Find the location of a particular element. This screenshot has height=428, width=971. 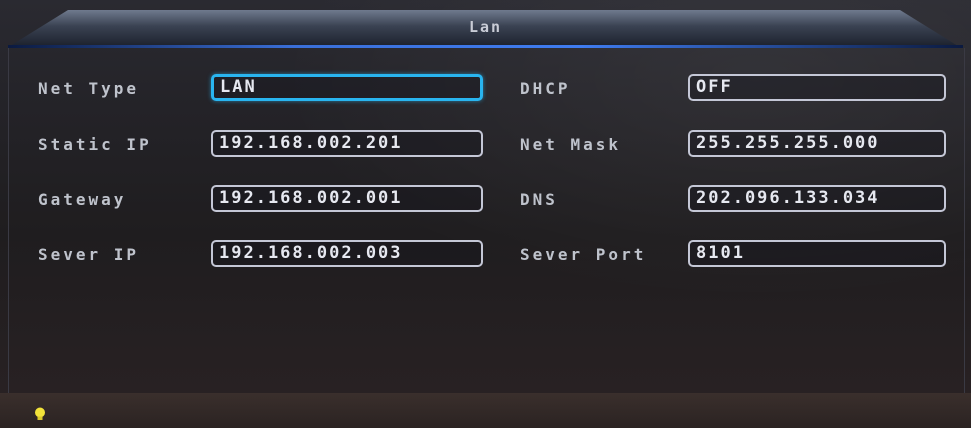

lightbulb-icon is located at coordinates (40, 413).